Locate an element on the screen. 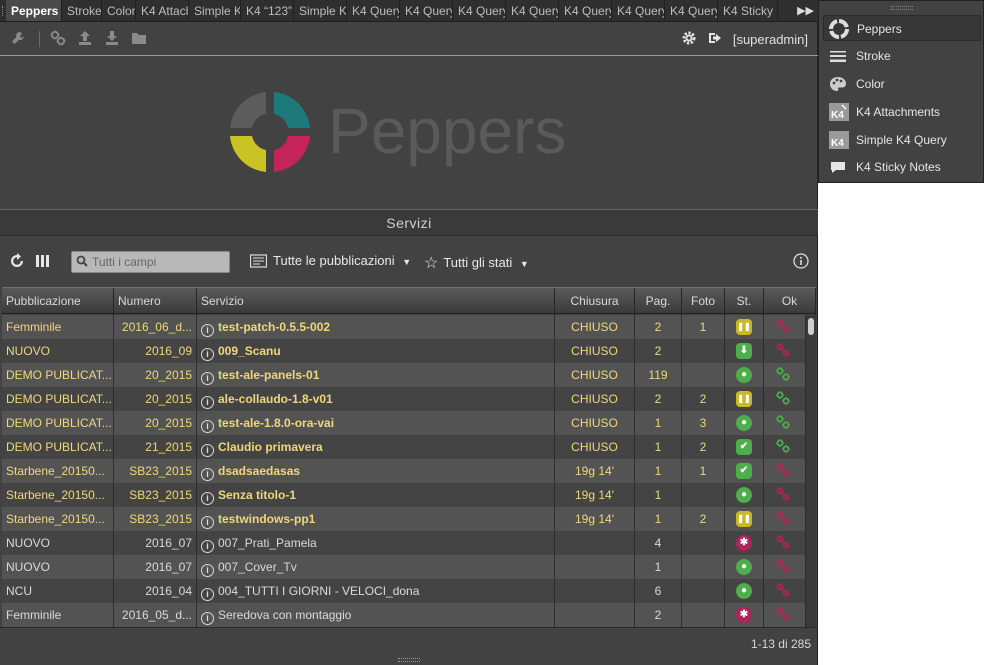  search-input is located at coordinates (159, 262).